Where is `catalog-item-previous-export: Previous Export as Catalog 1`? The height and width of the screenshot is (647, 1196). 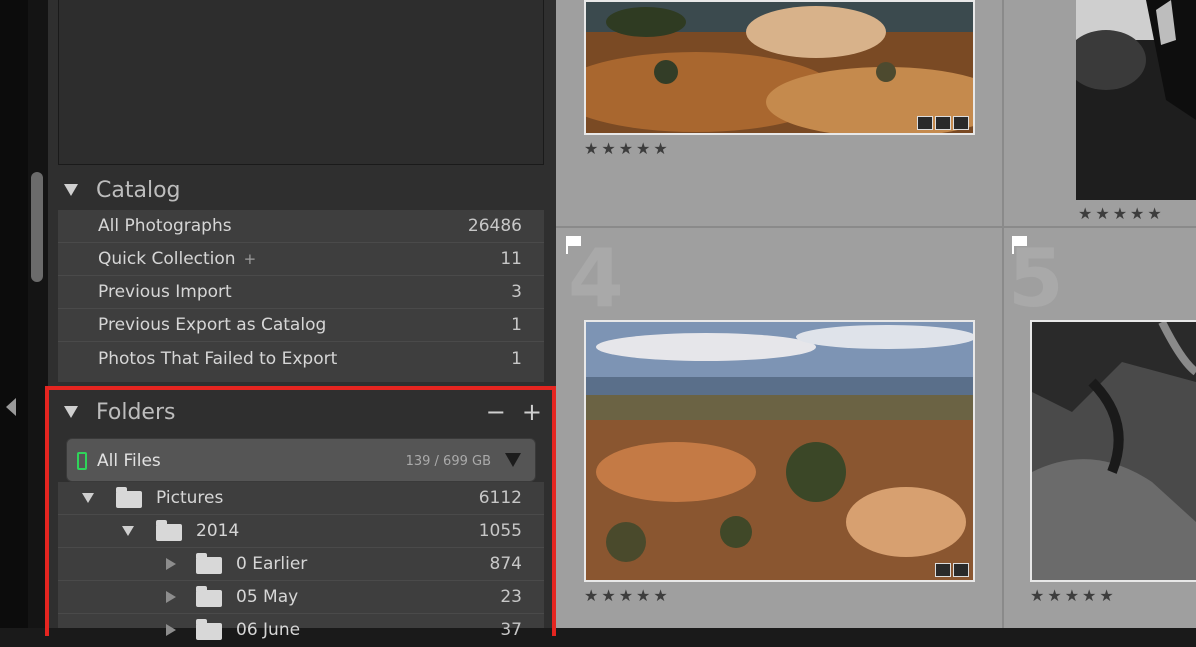 catalog-item-previous-export: Previous Export as Catalog 1 is located at coordinates (301, 325).